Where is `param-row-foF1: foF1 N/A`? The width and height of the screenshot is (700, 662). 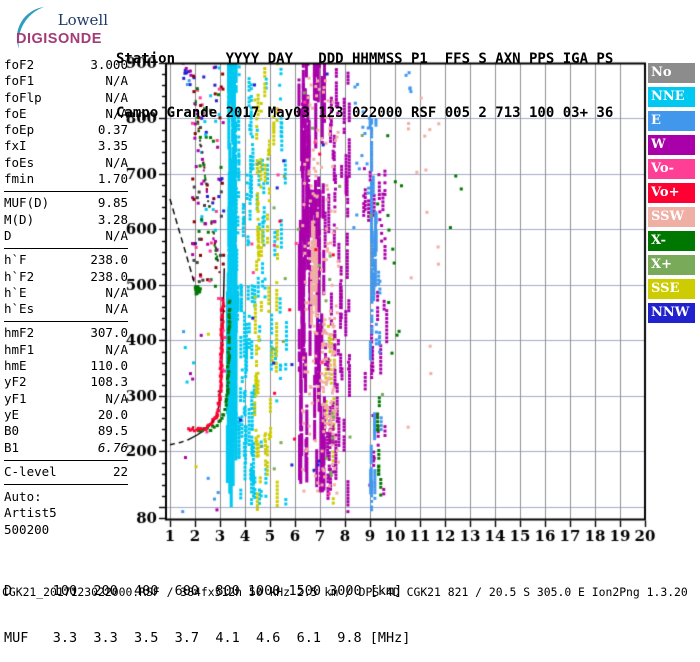 param-row-foF1: foF1 N/A is located at coordinates (66, 81).